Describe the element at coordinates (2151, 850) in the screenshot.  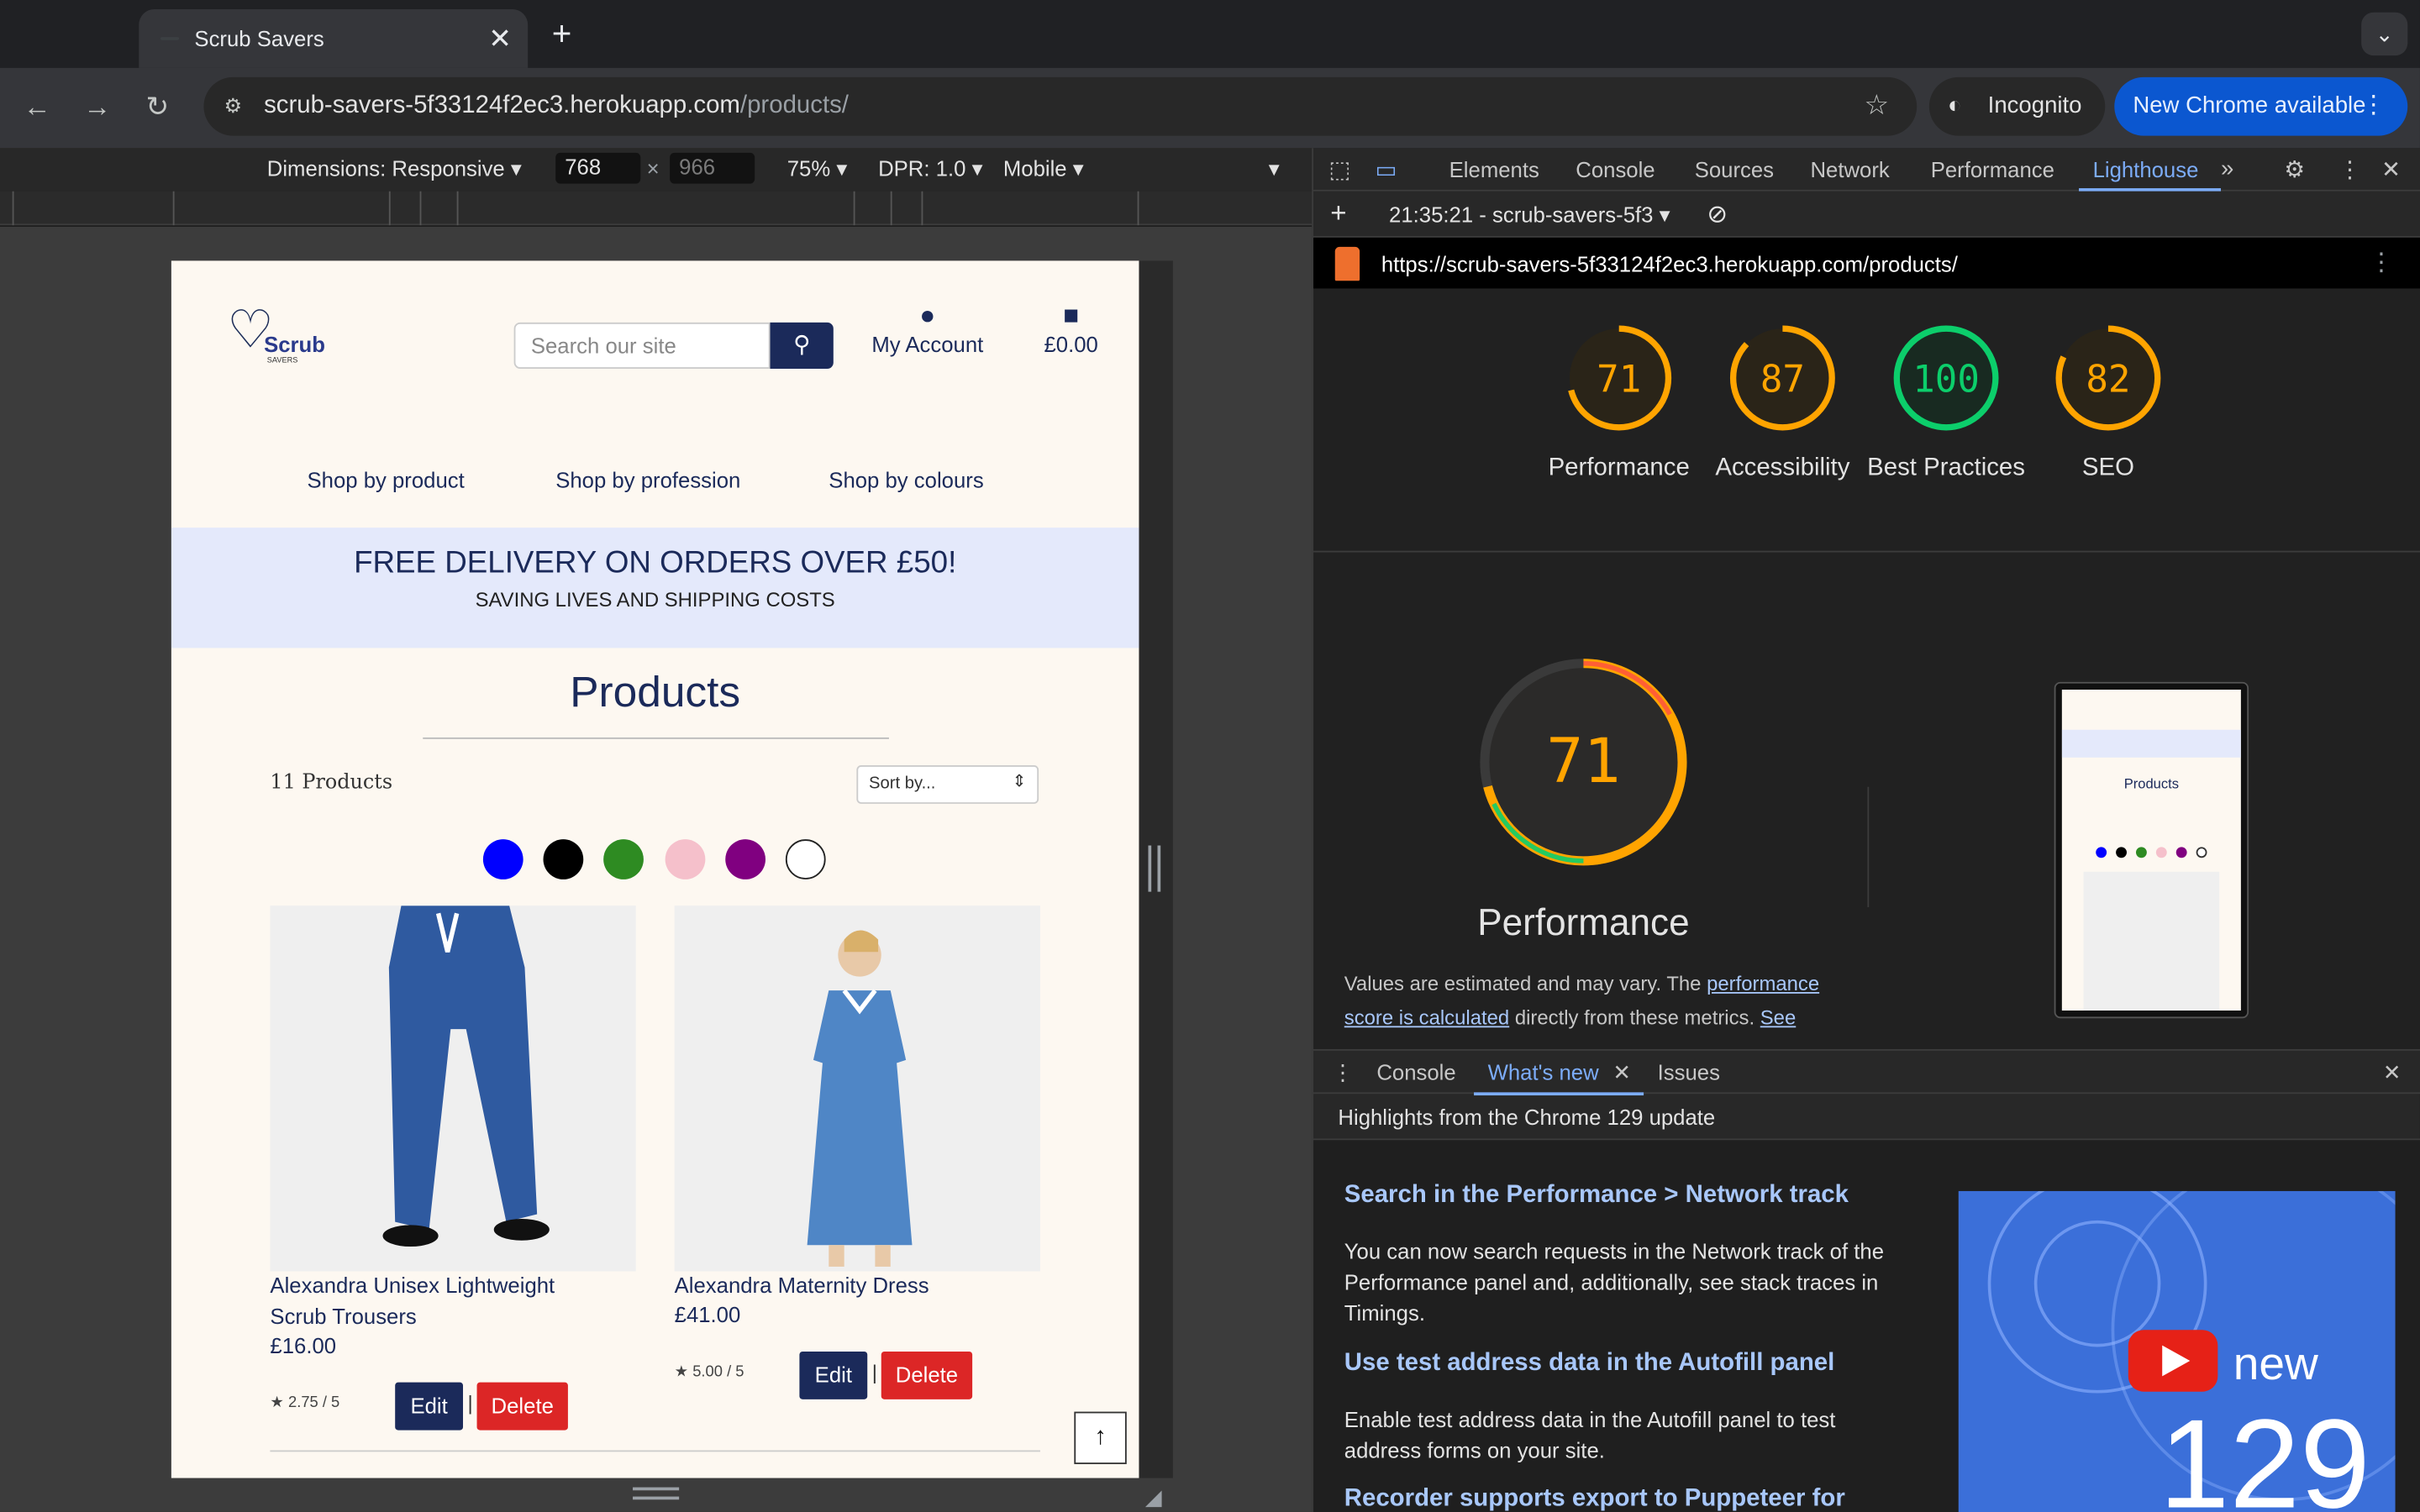
I see `page-screenshot-thumbnail: Products` at that location.